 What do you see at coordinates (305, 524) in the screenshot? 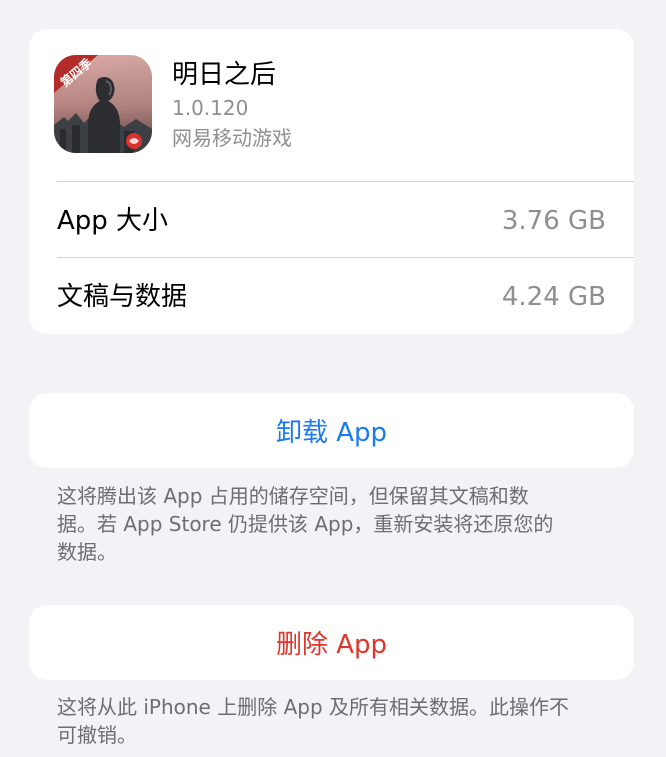
I see `offload-footnote-line: 据。若 App Store 仍提供该 App，重新安装将还原您的` at bounding box center [305, 524].